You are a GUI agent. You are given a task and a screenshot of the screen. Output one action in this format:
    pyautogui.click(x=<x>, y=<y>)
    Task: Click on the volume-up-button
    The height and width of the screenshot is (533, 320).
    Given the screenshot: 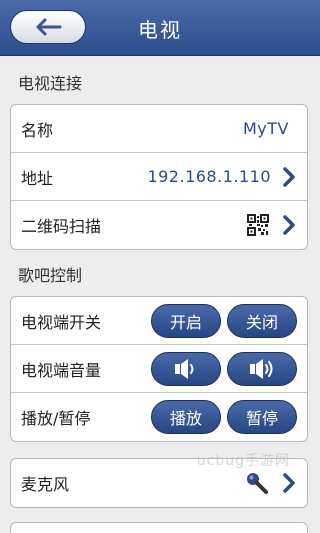 What is the action you would take?
    pyautogui.click(x=262, y=368)
    